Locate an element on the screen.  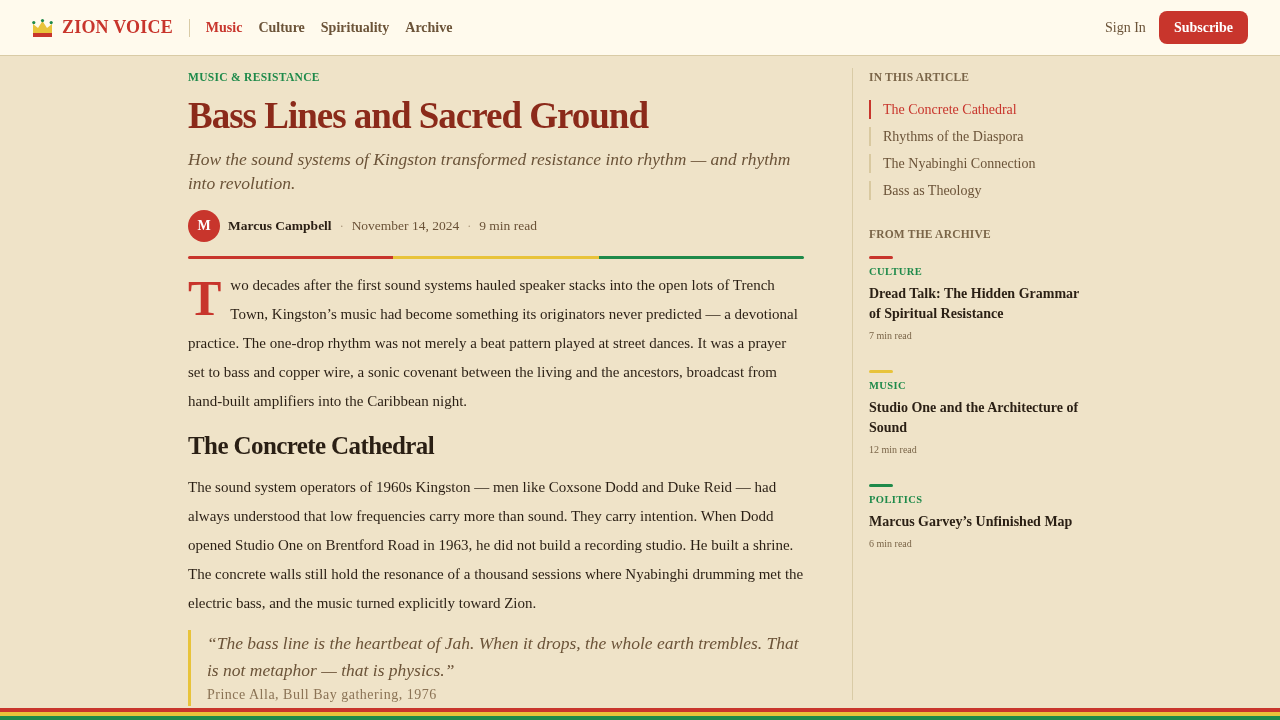
read-time: 9 min read is located at coordinates (508, 226).